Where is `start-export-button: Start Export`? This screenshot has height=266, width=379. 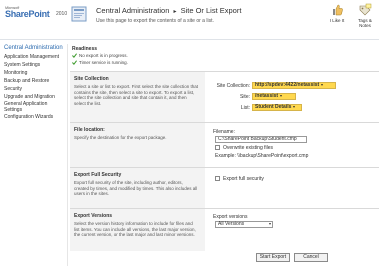 start-export-button: Start Export is located at coordinates (273, 257).